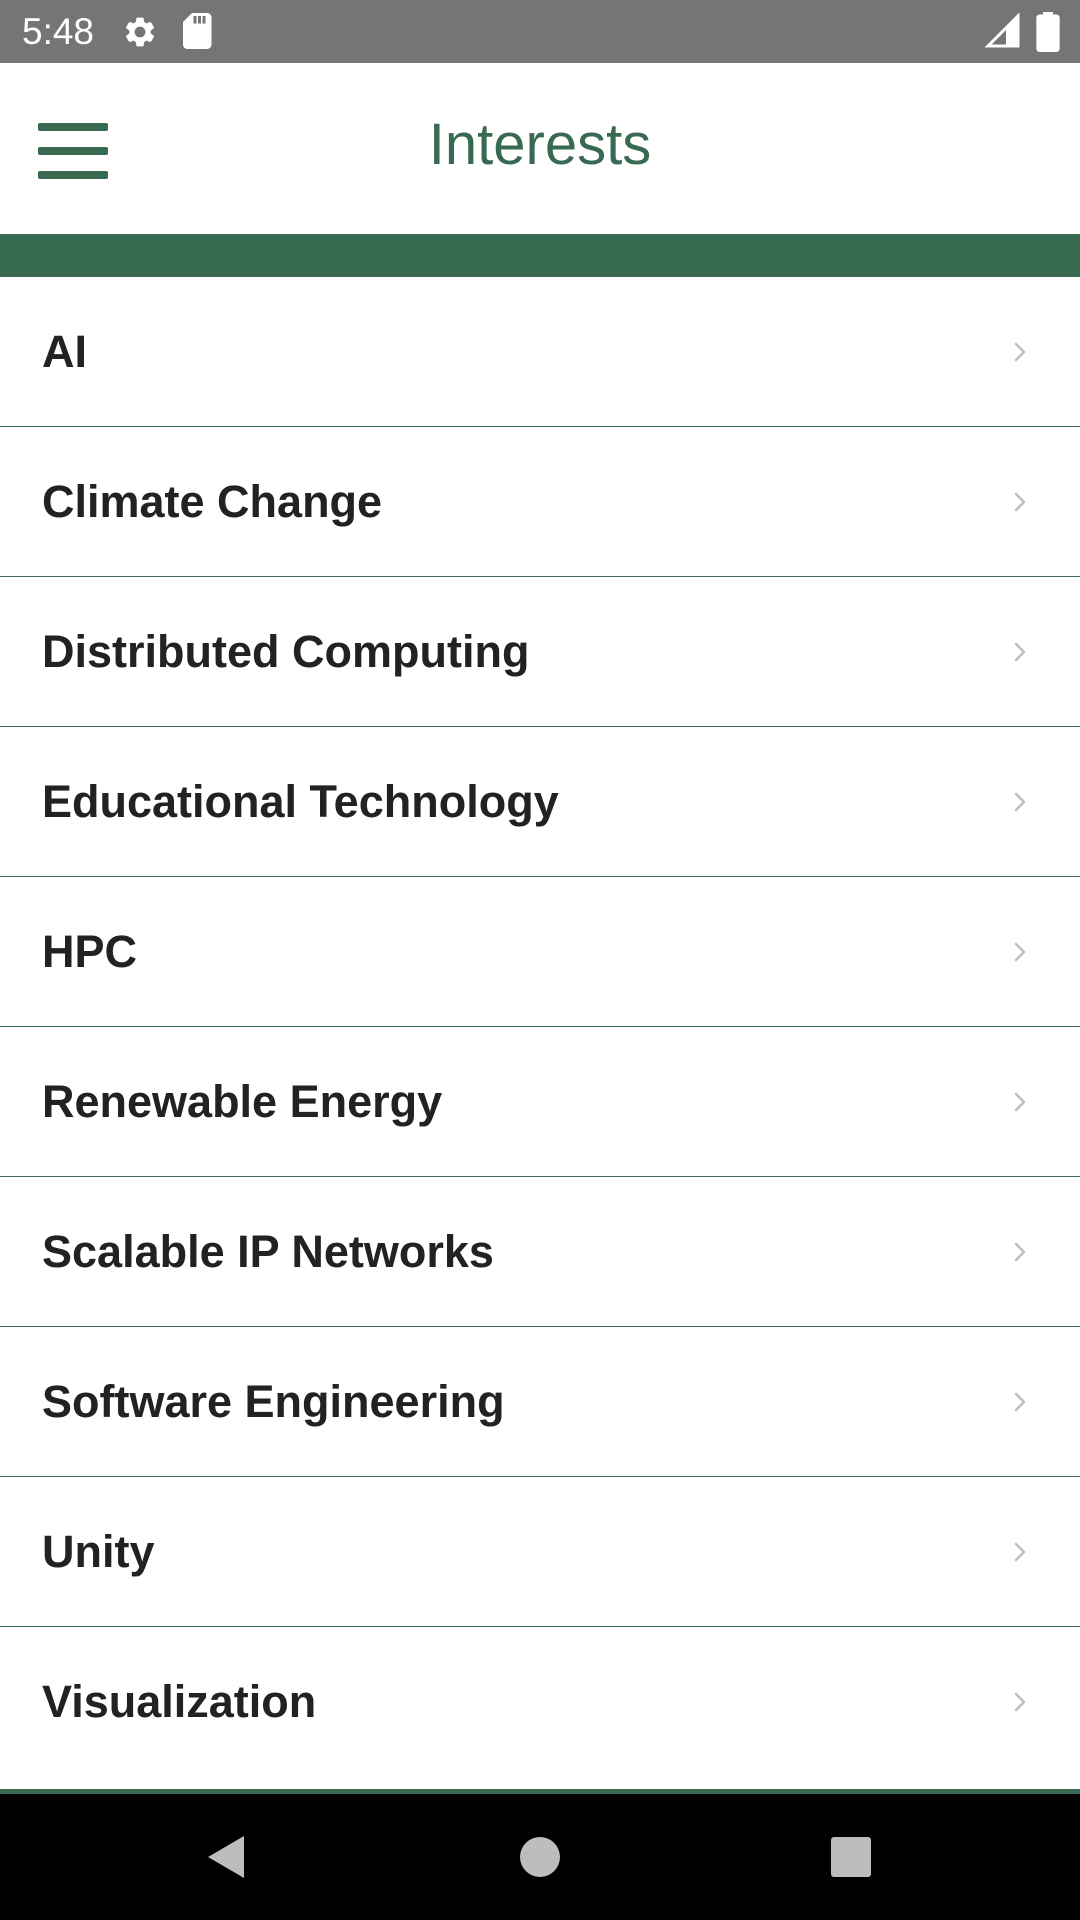  I want to click on list-item-label: AI, so click(64, 351).